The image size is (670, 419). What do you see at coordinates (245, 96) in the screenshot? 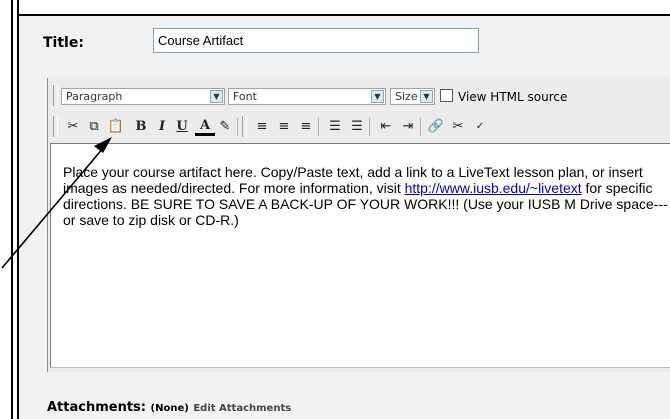
I see `font-select-value: Font` at bounding box center [245, 96].